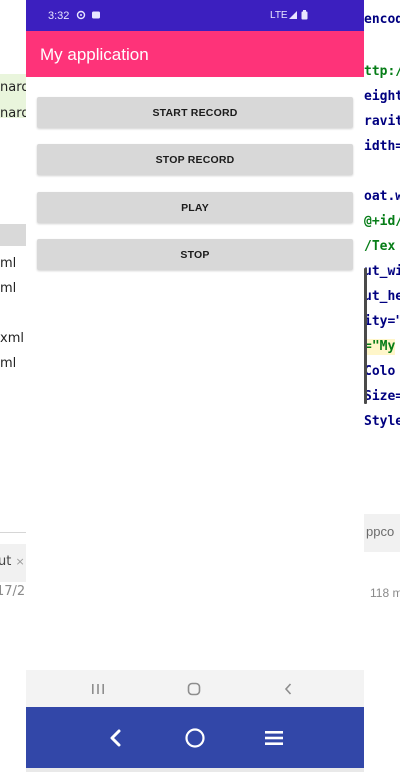  Describe the element at coordinates (195, 770) in the screenshot. I see `device-bezel` at that location.